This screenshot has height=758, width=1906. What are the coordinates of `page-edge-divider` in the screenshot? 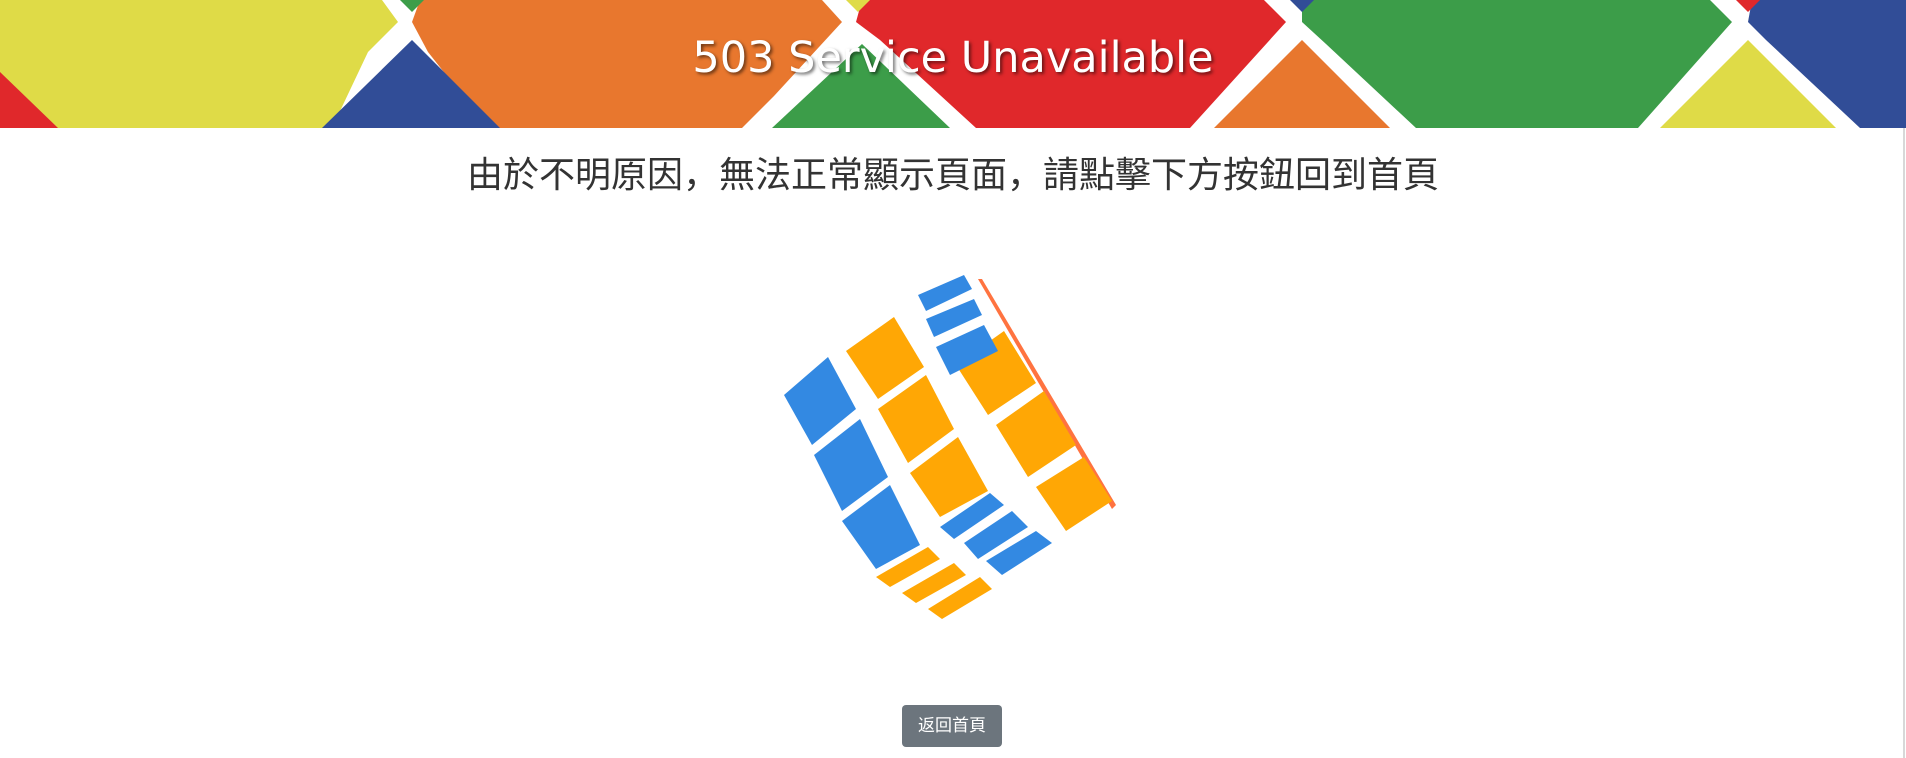 It's located at (1904, 443).